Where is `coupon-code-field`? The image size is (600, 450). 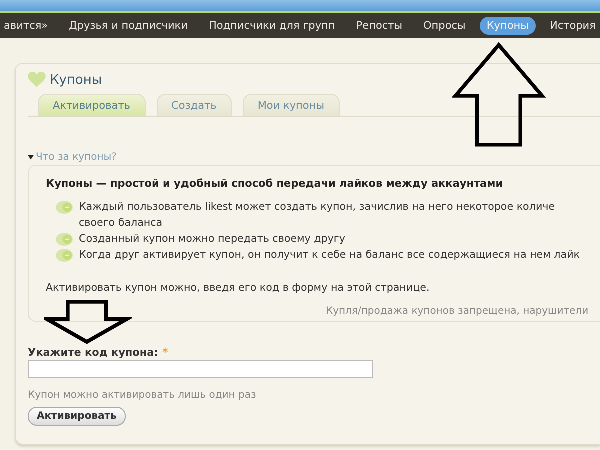
coupon-code-field is located at coordinates (200, 369).